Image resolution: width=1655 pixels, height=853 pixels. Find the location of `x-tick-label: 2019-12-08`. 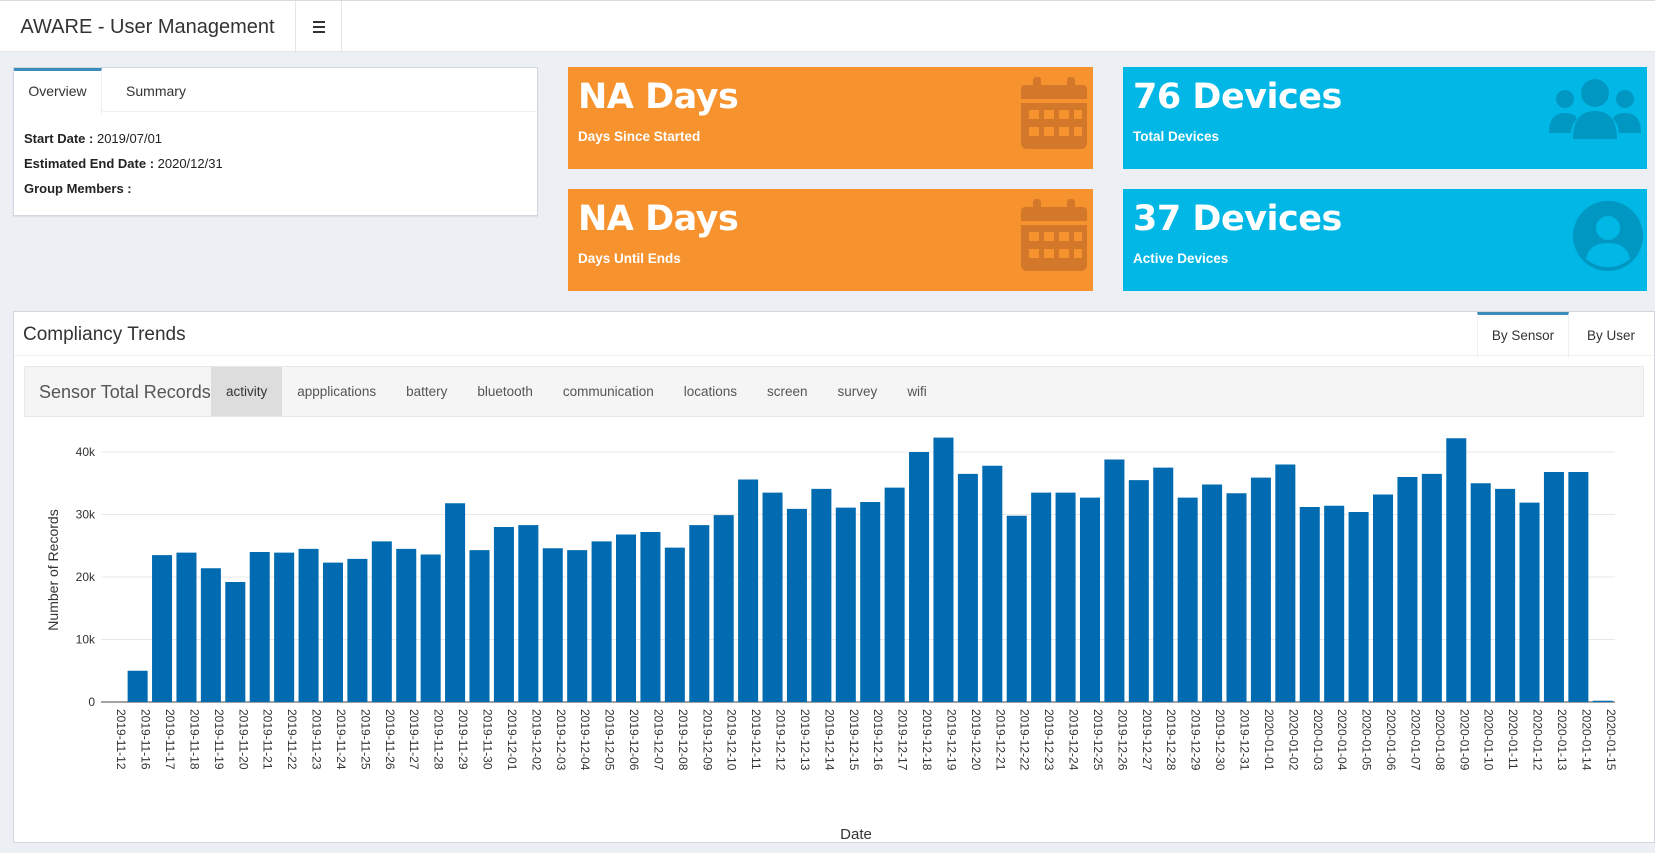

x-tick-label: 2019-12-08 is located at coordinates (683, 740).